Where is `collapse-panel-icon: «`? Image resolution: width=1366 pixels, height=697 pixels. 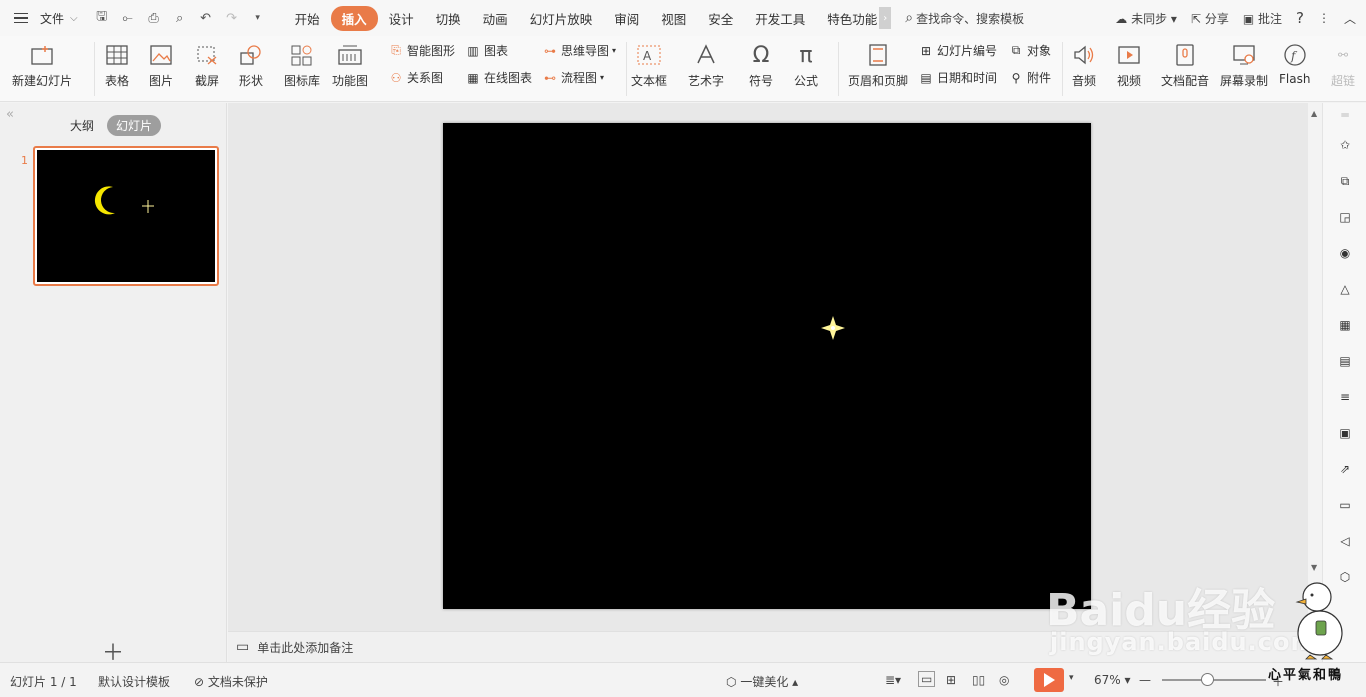 collapse-panel-icon: « is located at coordinates (10, 114).